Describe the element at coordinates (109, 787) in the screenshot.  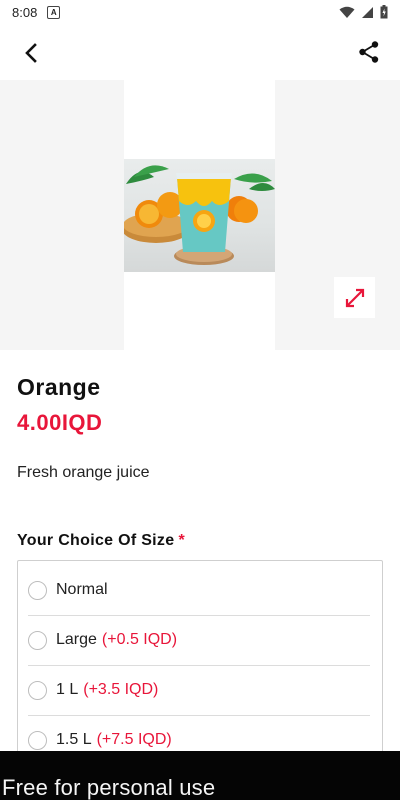
I see `banner-text: Free for personal use` at that location.